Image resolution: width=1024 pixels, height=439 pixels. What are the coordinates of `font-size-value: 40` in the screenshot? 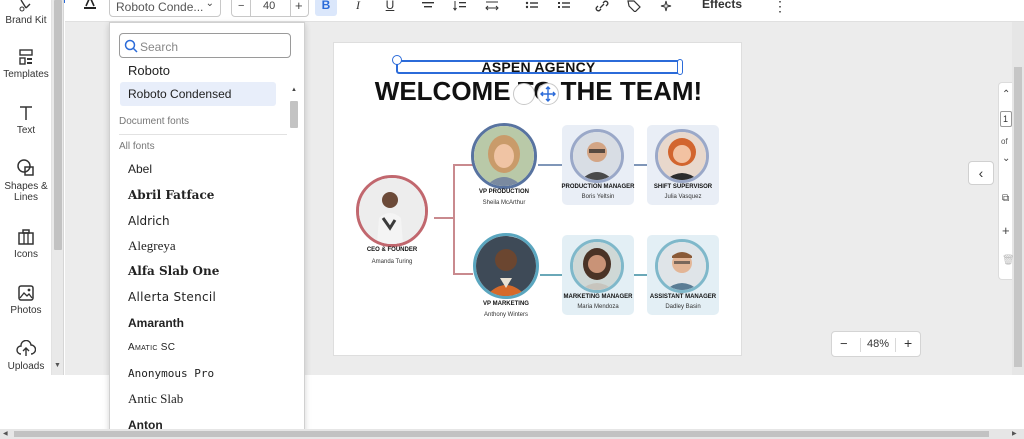 It's located at (269, 6).